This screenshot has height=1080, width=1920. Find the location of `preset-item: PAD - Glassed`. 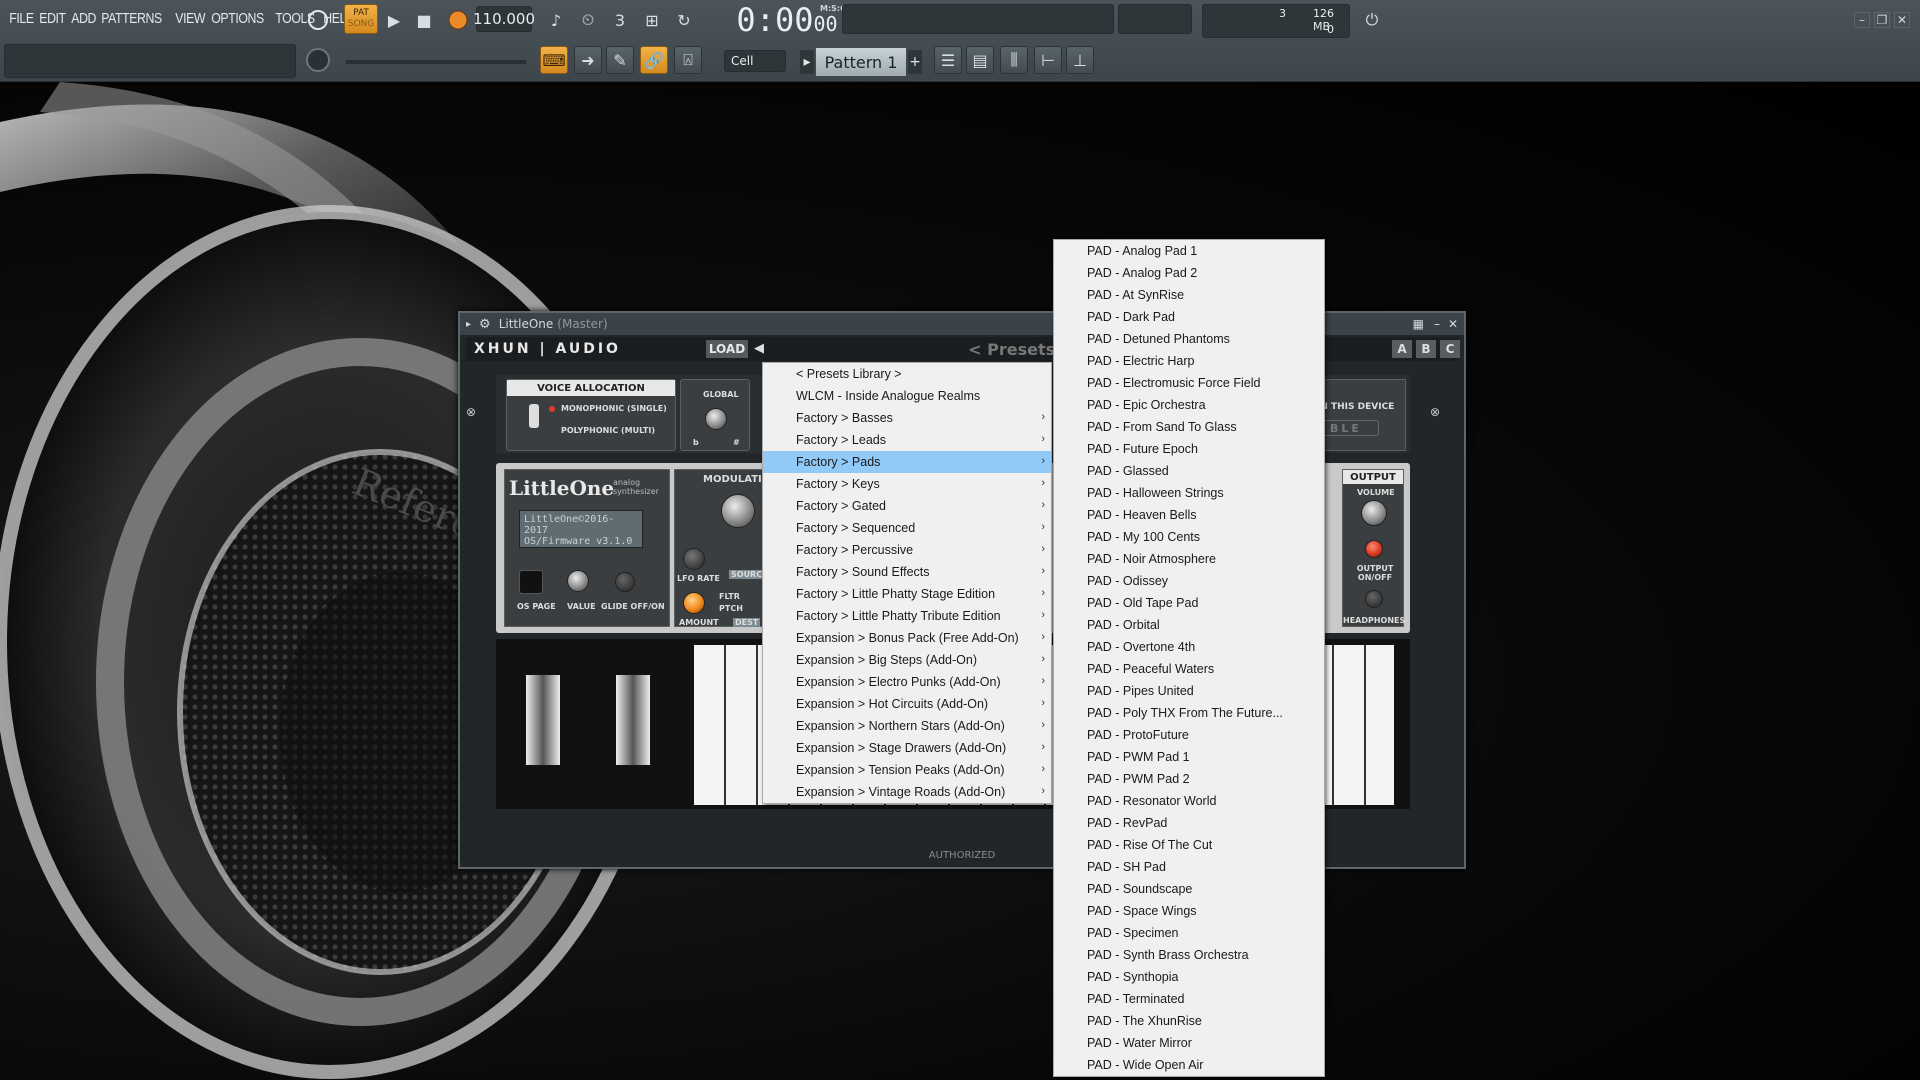

preset-item: PAD - Glassed is located at coordinates (1189, 471).